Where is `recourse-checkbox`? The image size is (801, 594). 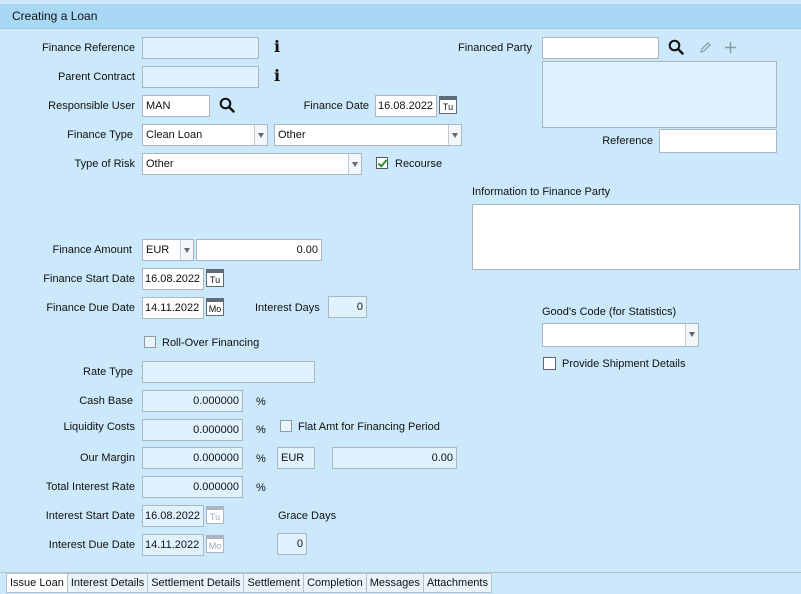
recourse-checkbox is located at coordinates (382, 163).